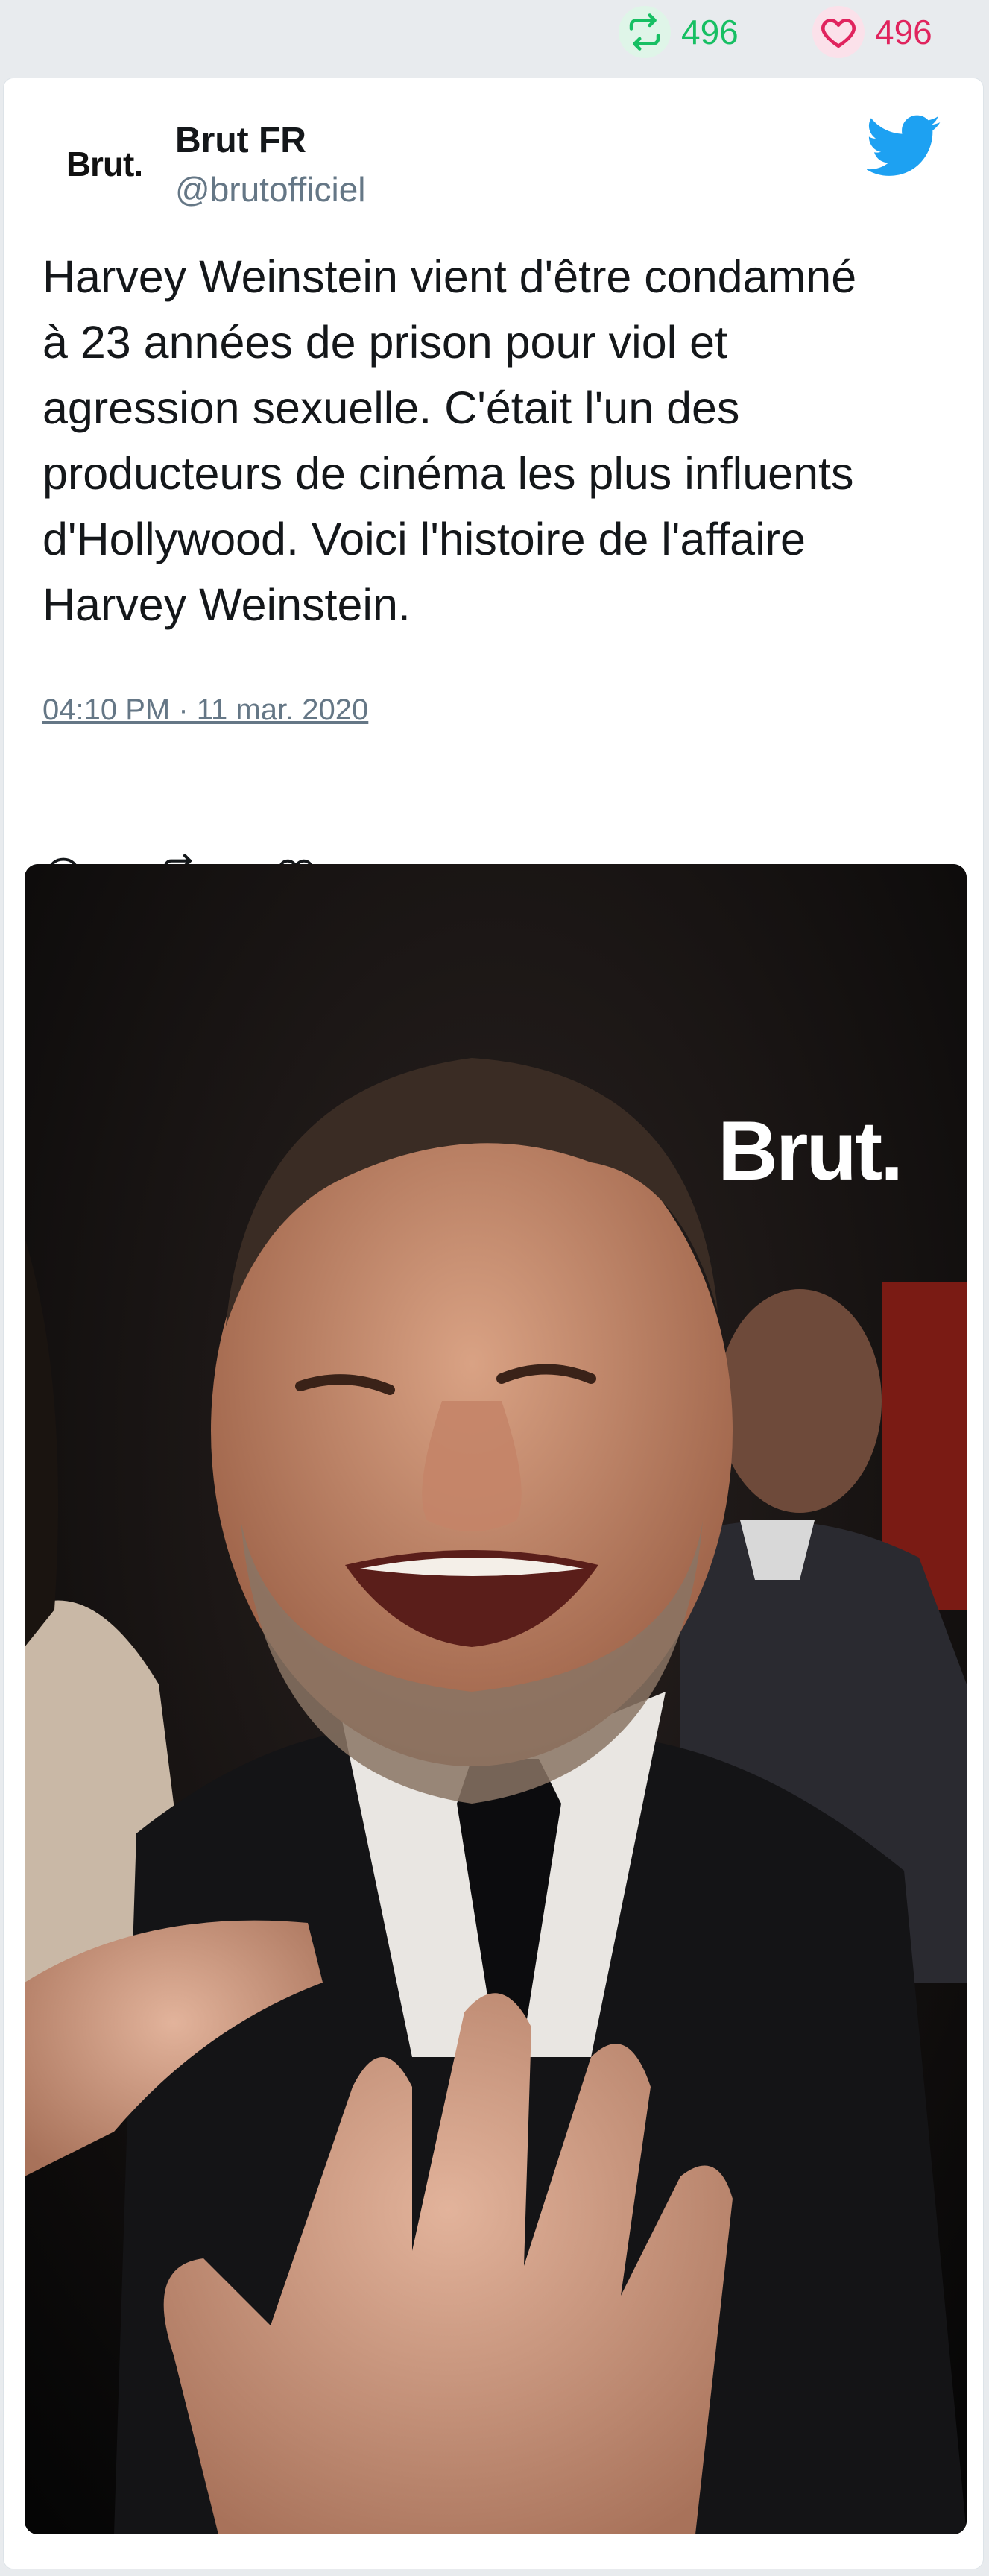 The width and height of the screenshot is (989, 2576). What do you see at coordinates (903, 145) in the screenshot?
I see `twitter-bird-icon` at bounding box center [903, 145].